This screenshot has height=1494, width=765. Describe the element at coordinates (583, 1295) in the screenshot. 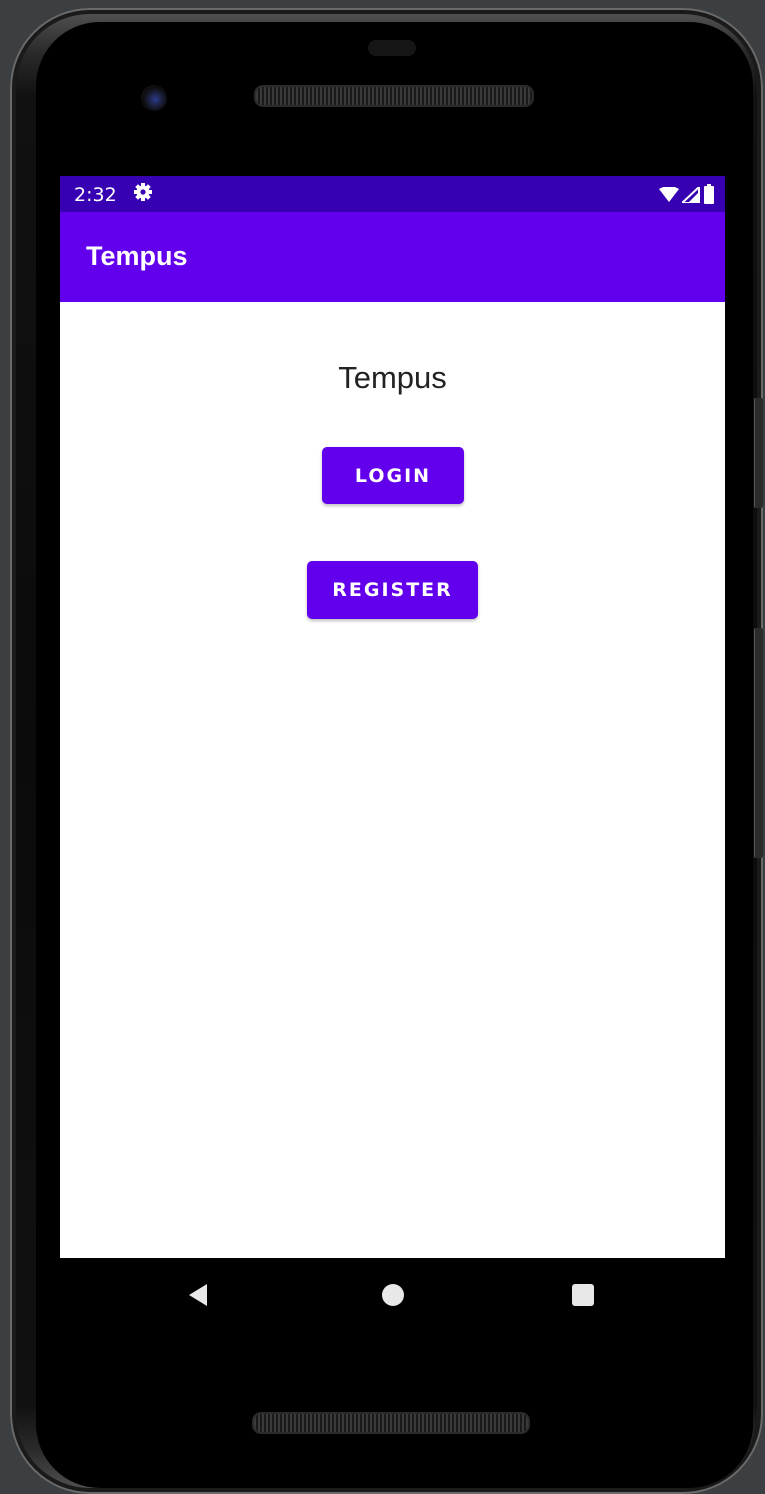

I see `recents-square-icon` at that location.